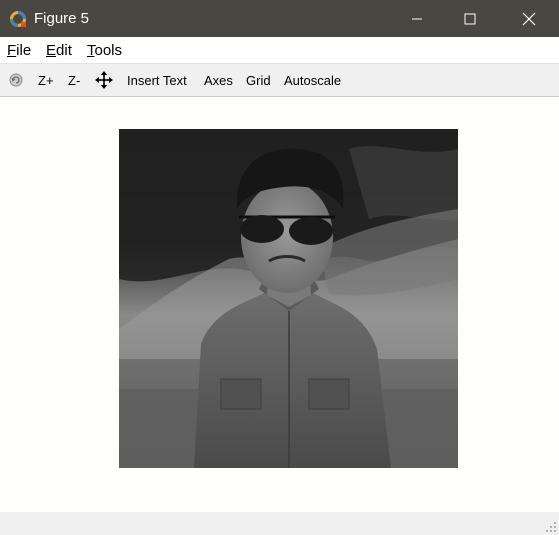 The width and height of the screenshot is (559, 535). Describe the element at coordinates (91, 50) in the screenshot. I see `menu-tools-accel: T` at that location.